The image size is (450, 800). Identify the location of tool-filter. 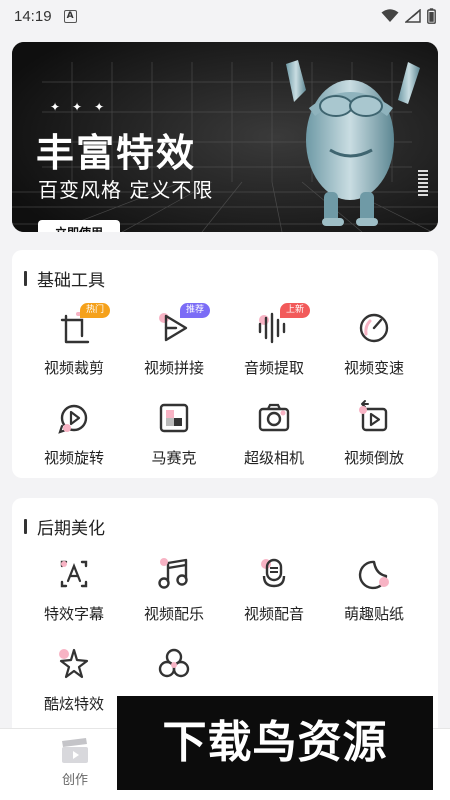
(174, 668).